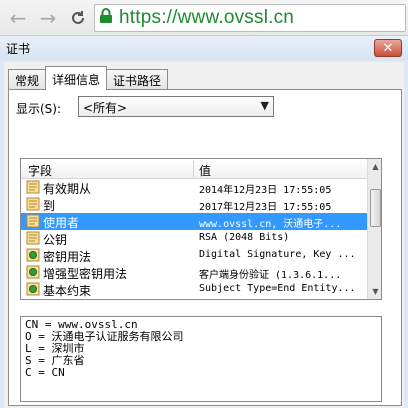 This screenshot has width=408, height=408. Describe the element at coordinates (194, 238) in the screenshot. I see `list-item: 公钥 RSA (2048 Bits)` at that location.